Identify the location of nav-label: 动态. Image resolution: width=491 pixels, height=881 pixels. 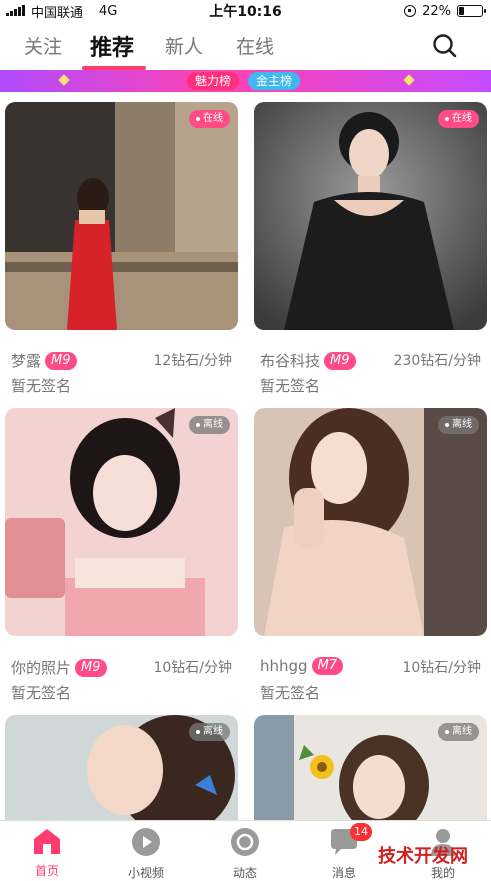
(244, 873).